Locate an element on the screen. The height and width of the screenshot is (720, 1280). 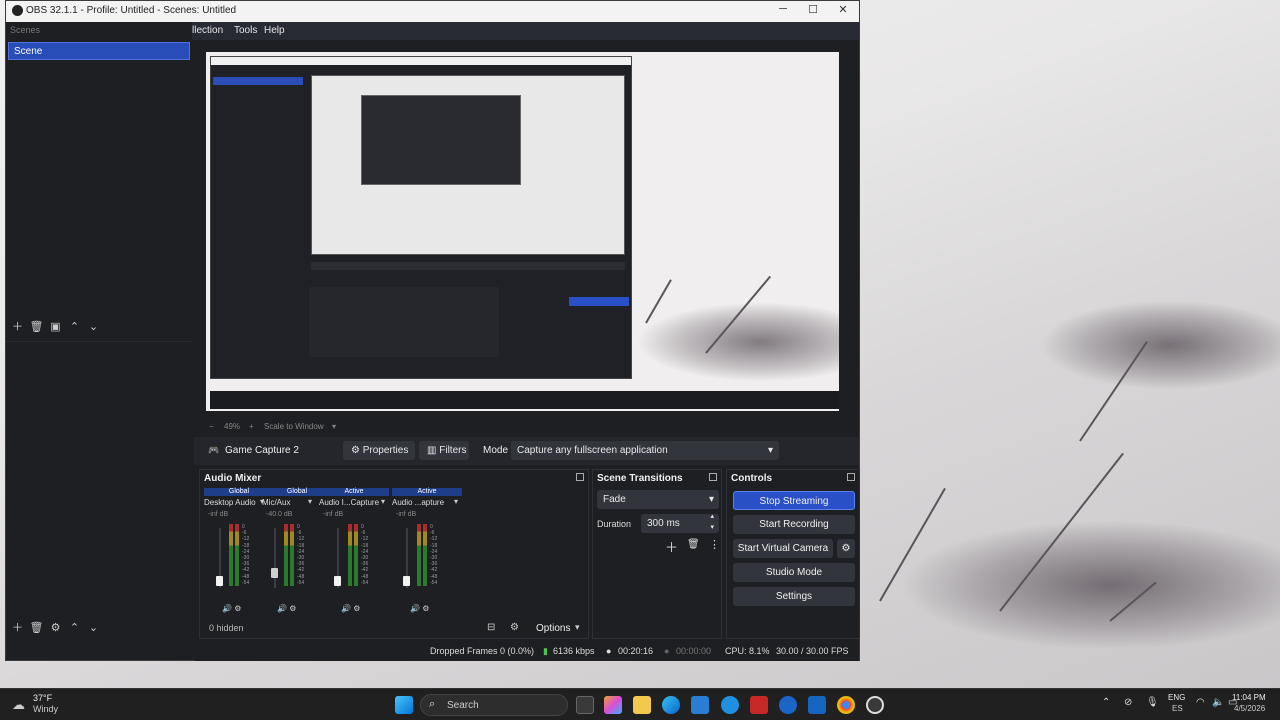
microphone-icon: 🎙 is located at coordinates (1152, 702).